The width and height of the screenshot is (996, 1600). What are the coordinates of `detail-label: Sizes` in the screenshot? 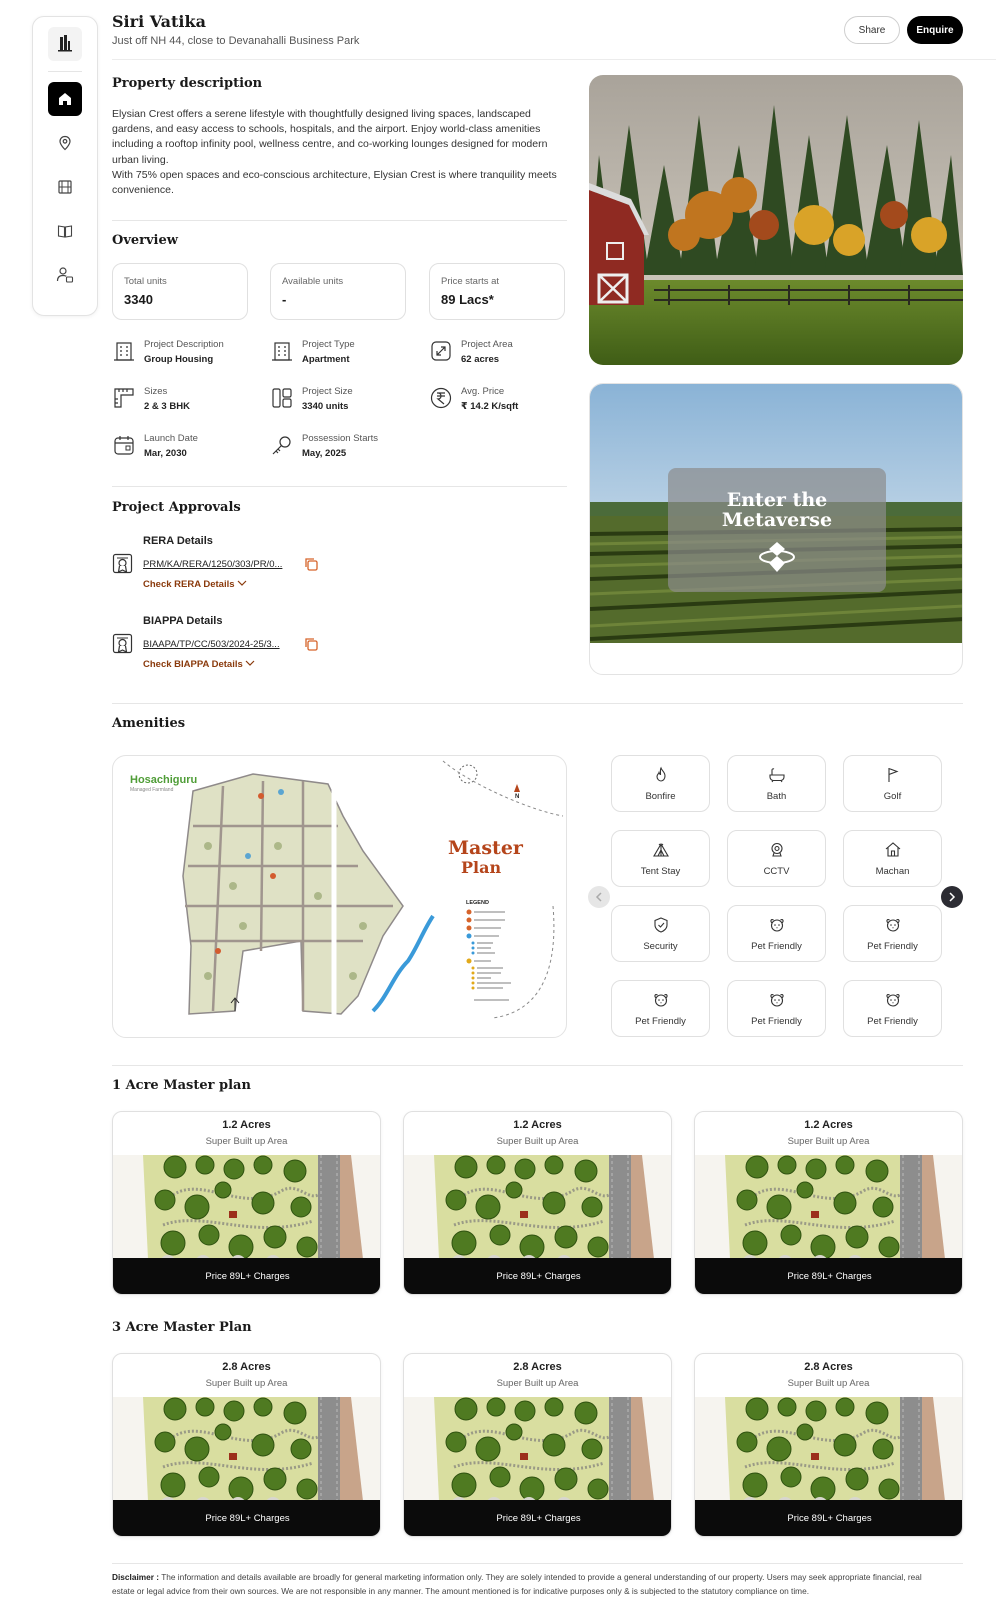 It's located at (156, 391).